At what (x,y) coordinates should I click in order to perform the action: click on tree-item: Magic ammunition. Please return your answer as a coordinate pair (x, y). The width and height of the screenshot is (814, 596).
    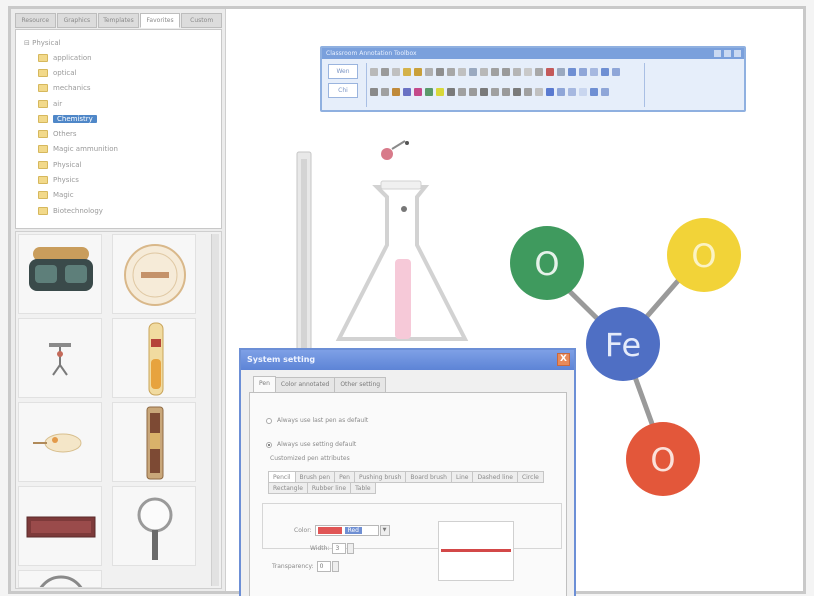
    Looking at the image, I should click on (122, 149).